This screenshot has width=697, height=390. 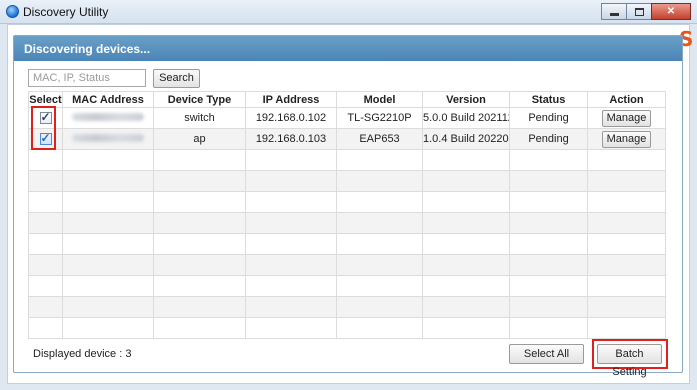 I want to click on checkbox-highlight-box, so click(x=43, y=128).